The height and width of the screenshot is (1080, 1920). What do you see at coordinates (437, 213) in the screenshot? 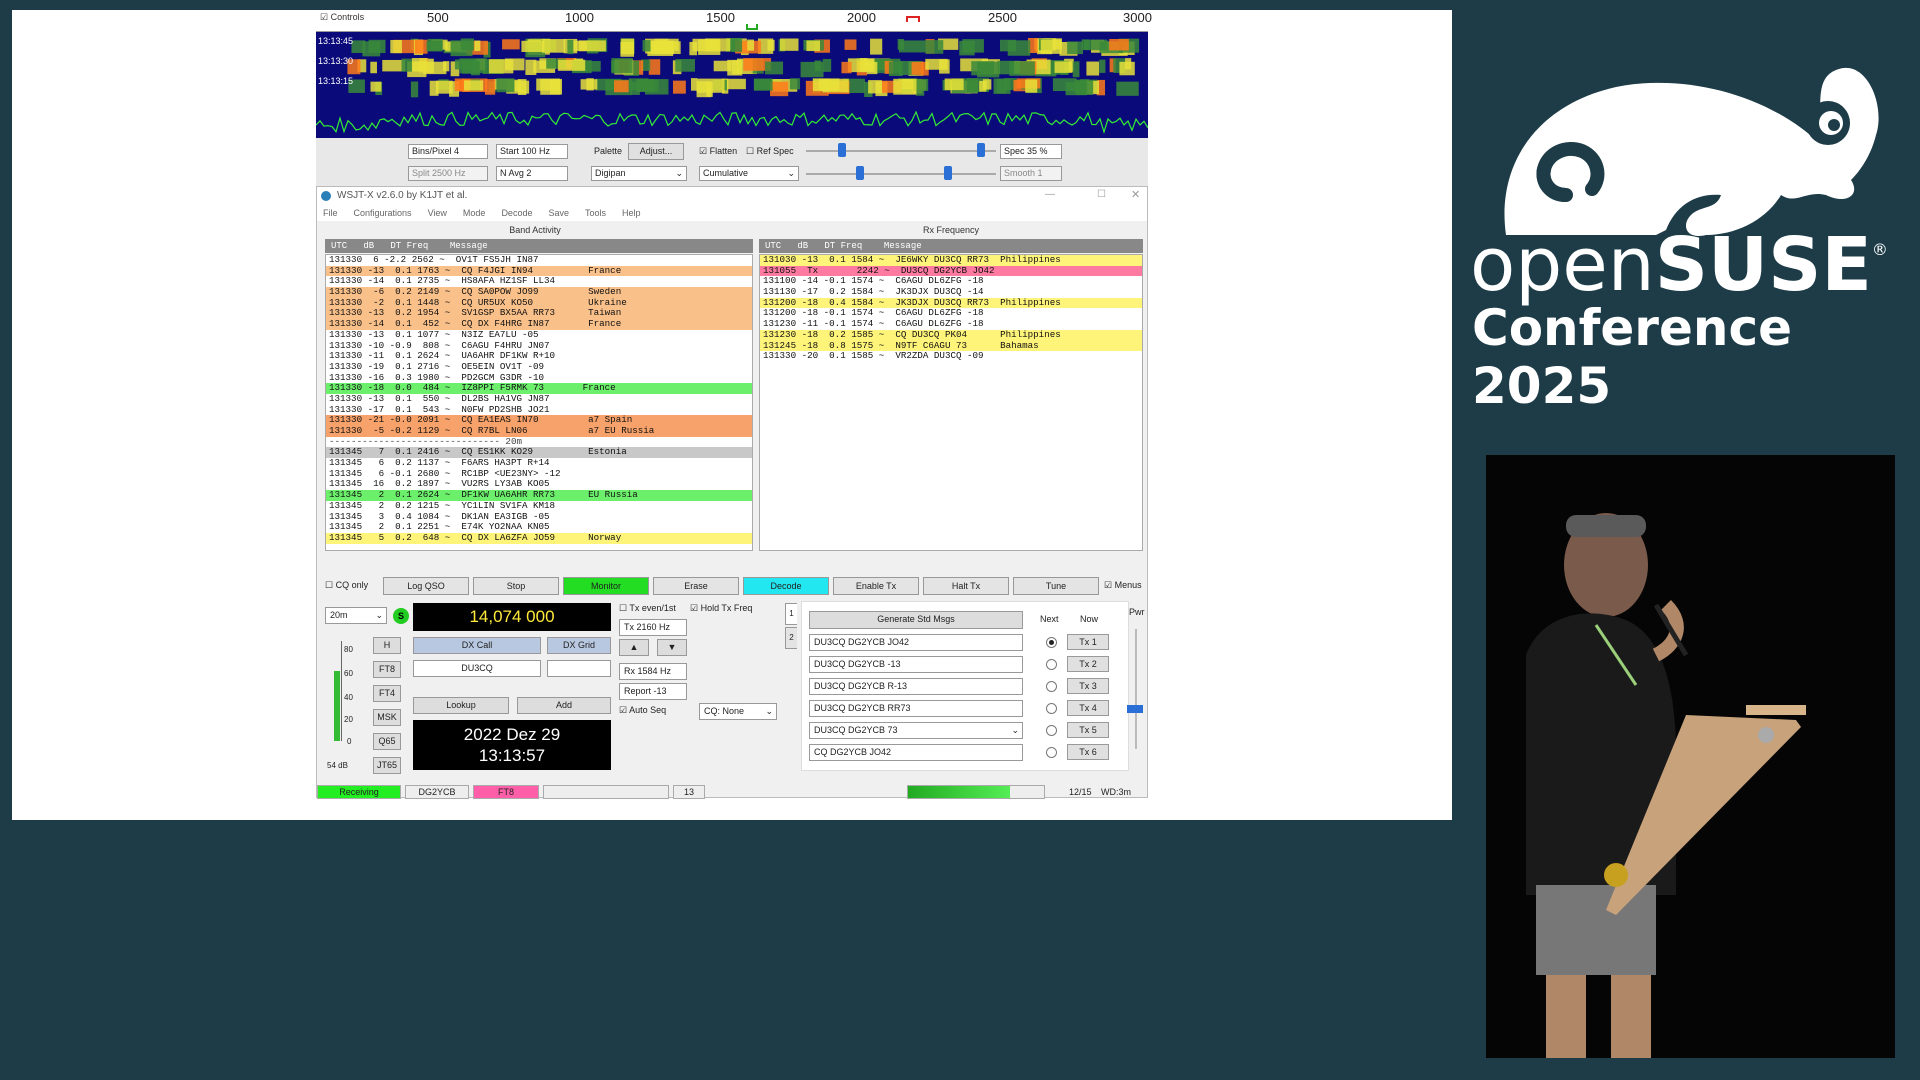
I see `menu-view: View` at bounding box center [437, 213].